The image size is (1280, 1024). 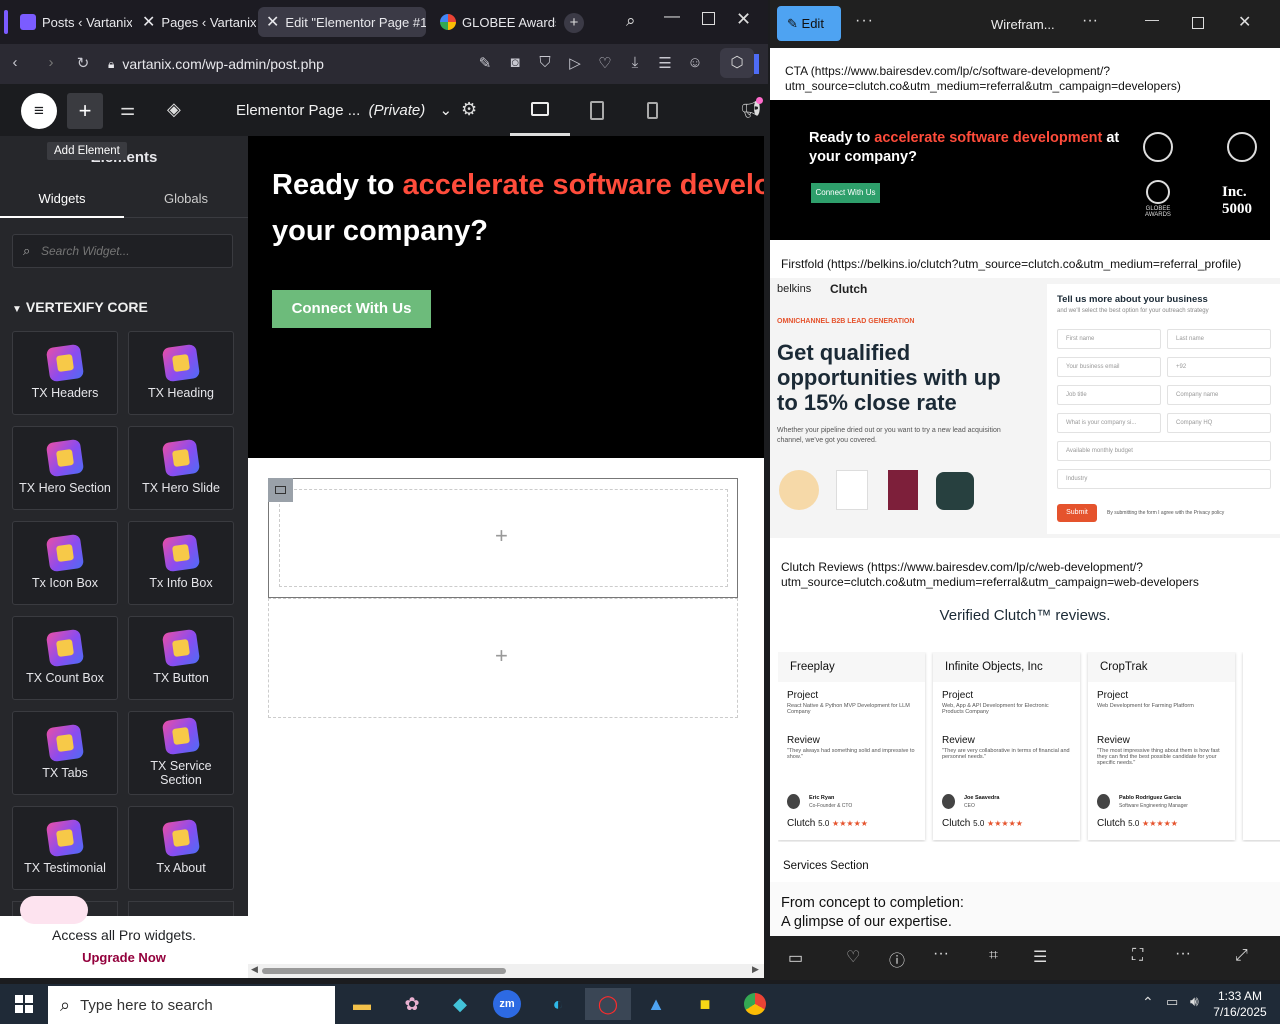 What do you see at coordinates (186, 200) in the screenshot?
I see `tab-globals: Globals` at bounding box center [186, 200].